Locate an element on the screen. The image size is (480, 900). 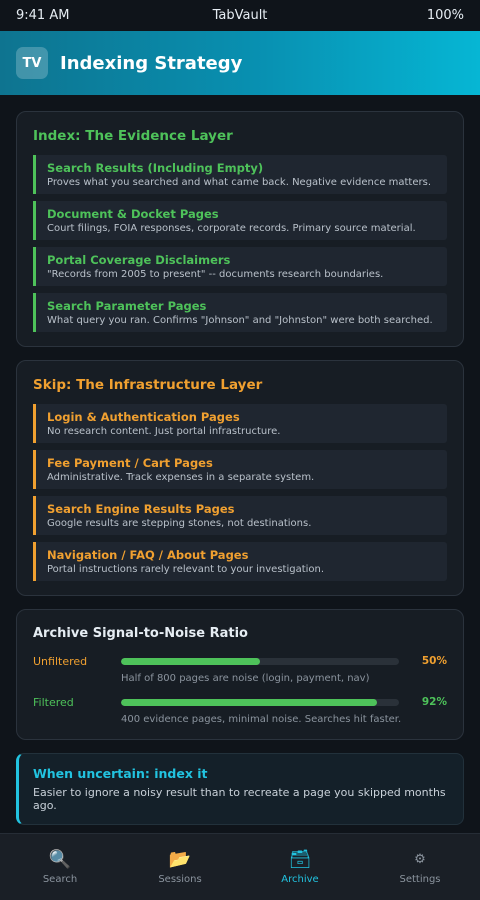
skip-item-title: Fee Payment / Cart Pages is located at coordinates (130, 463).